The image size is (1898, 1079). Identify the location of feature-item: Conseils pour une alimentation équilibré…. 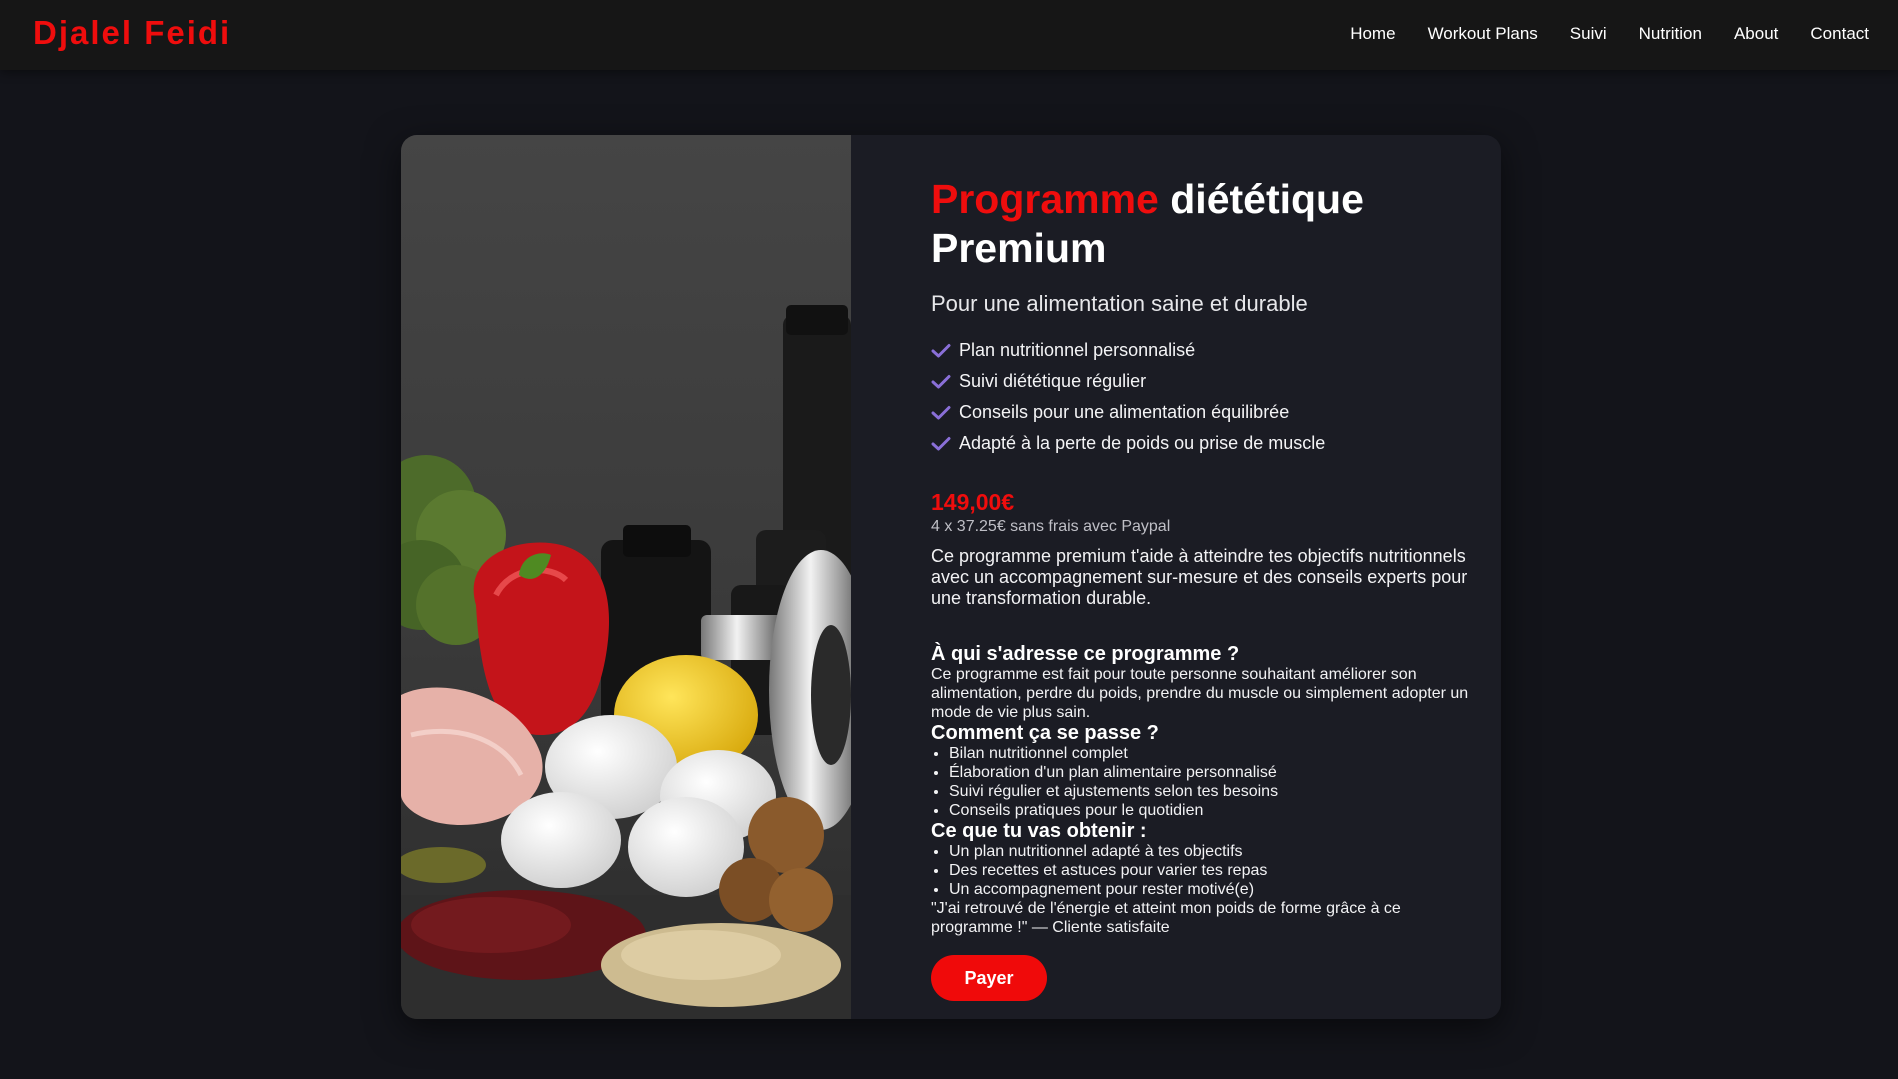
(1201, 412).